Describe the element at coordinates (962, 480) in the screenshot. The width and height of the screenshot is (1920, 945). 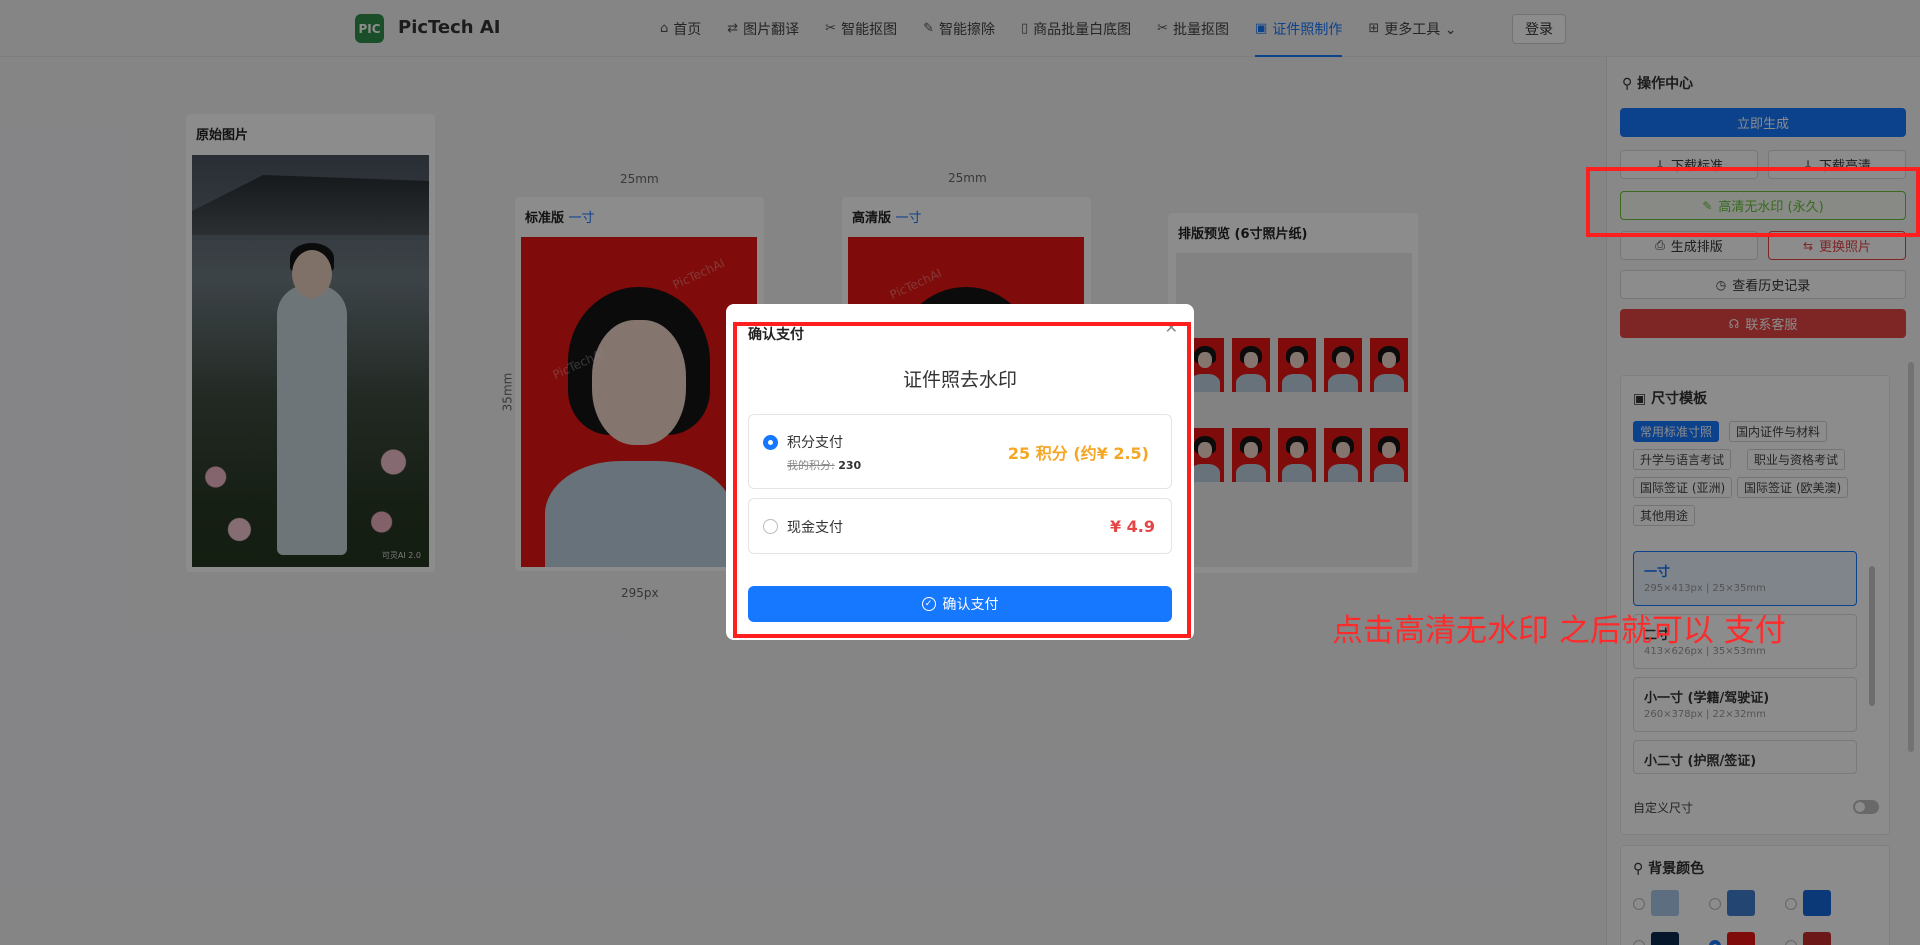
I see `annotation-box-modal` at that location.